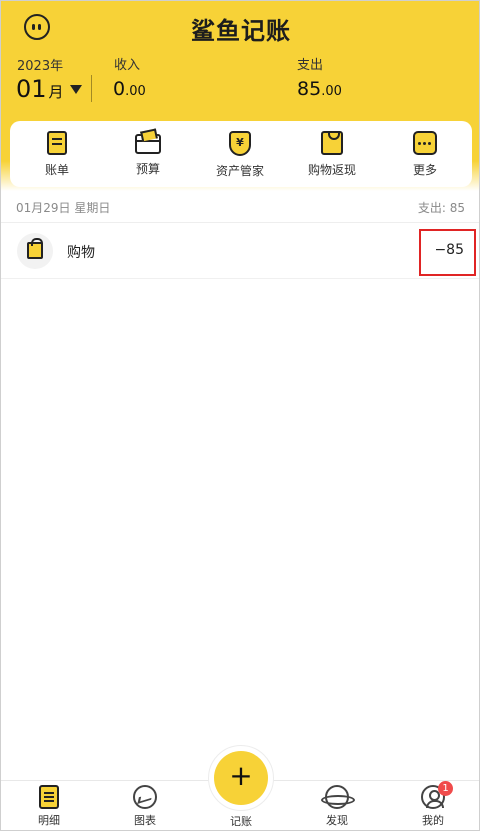  I want to click on shortcut-bill: 账单, so click(57, 154).